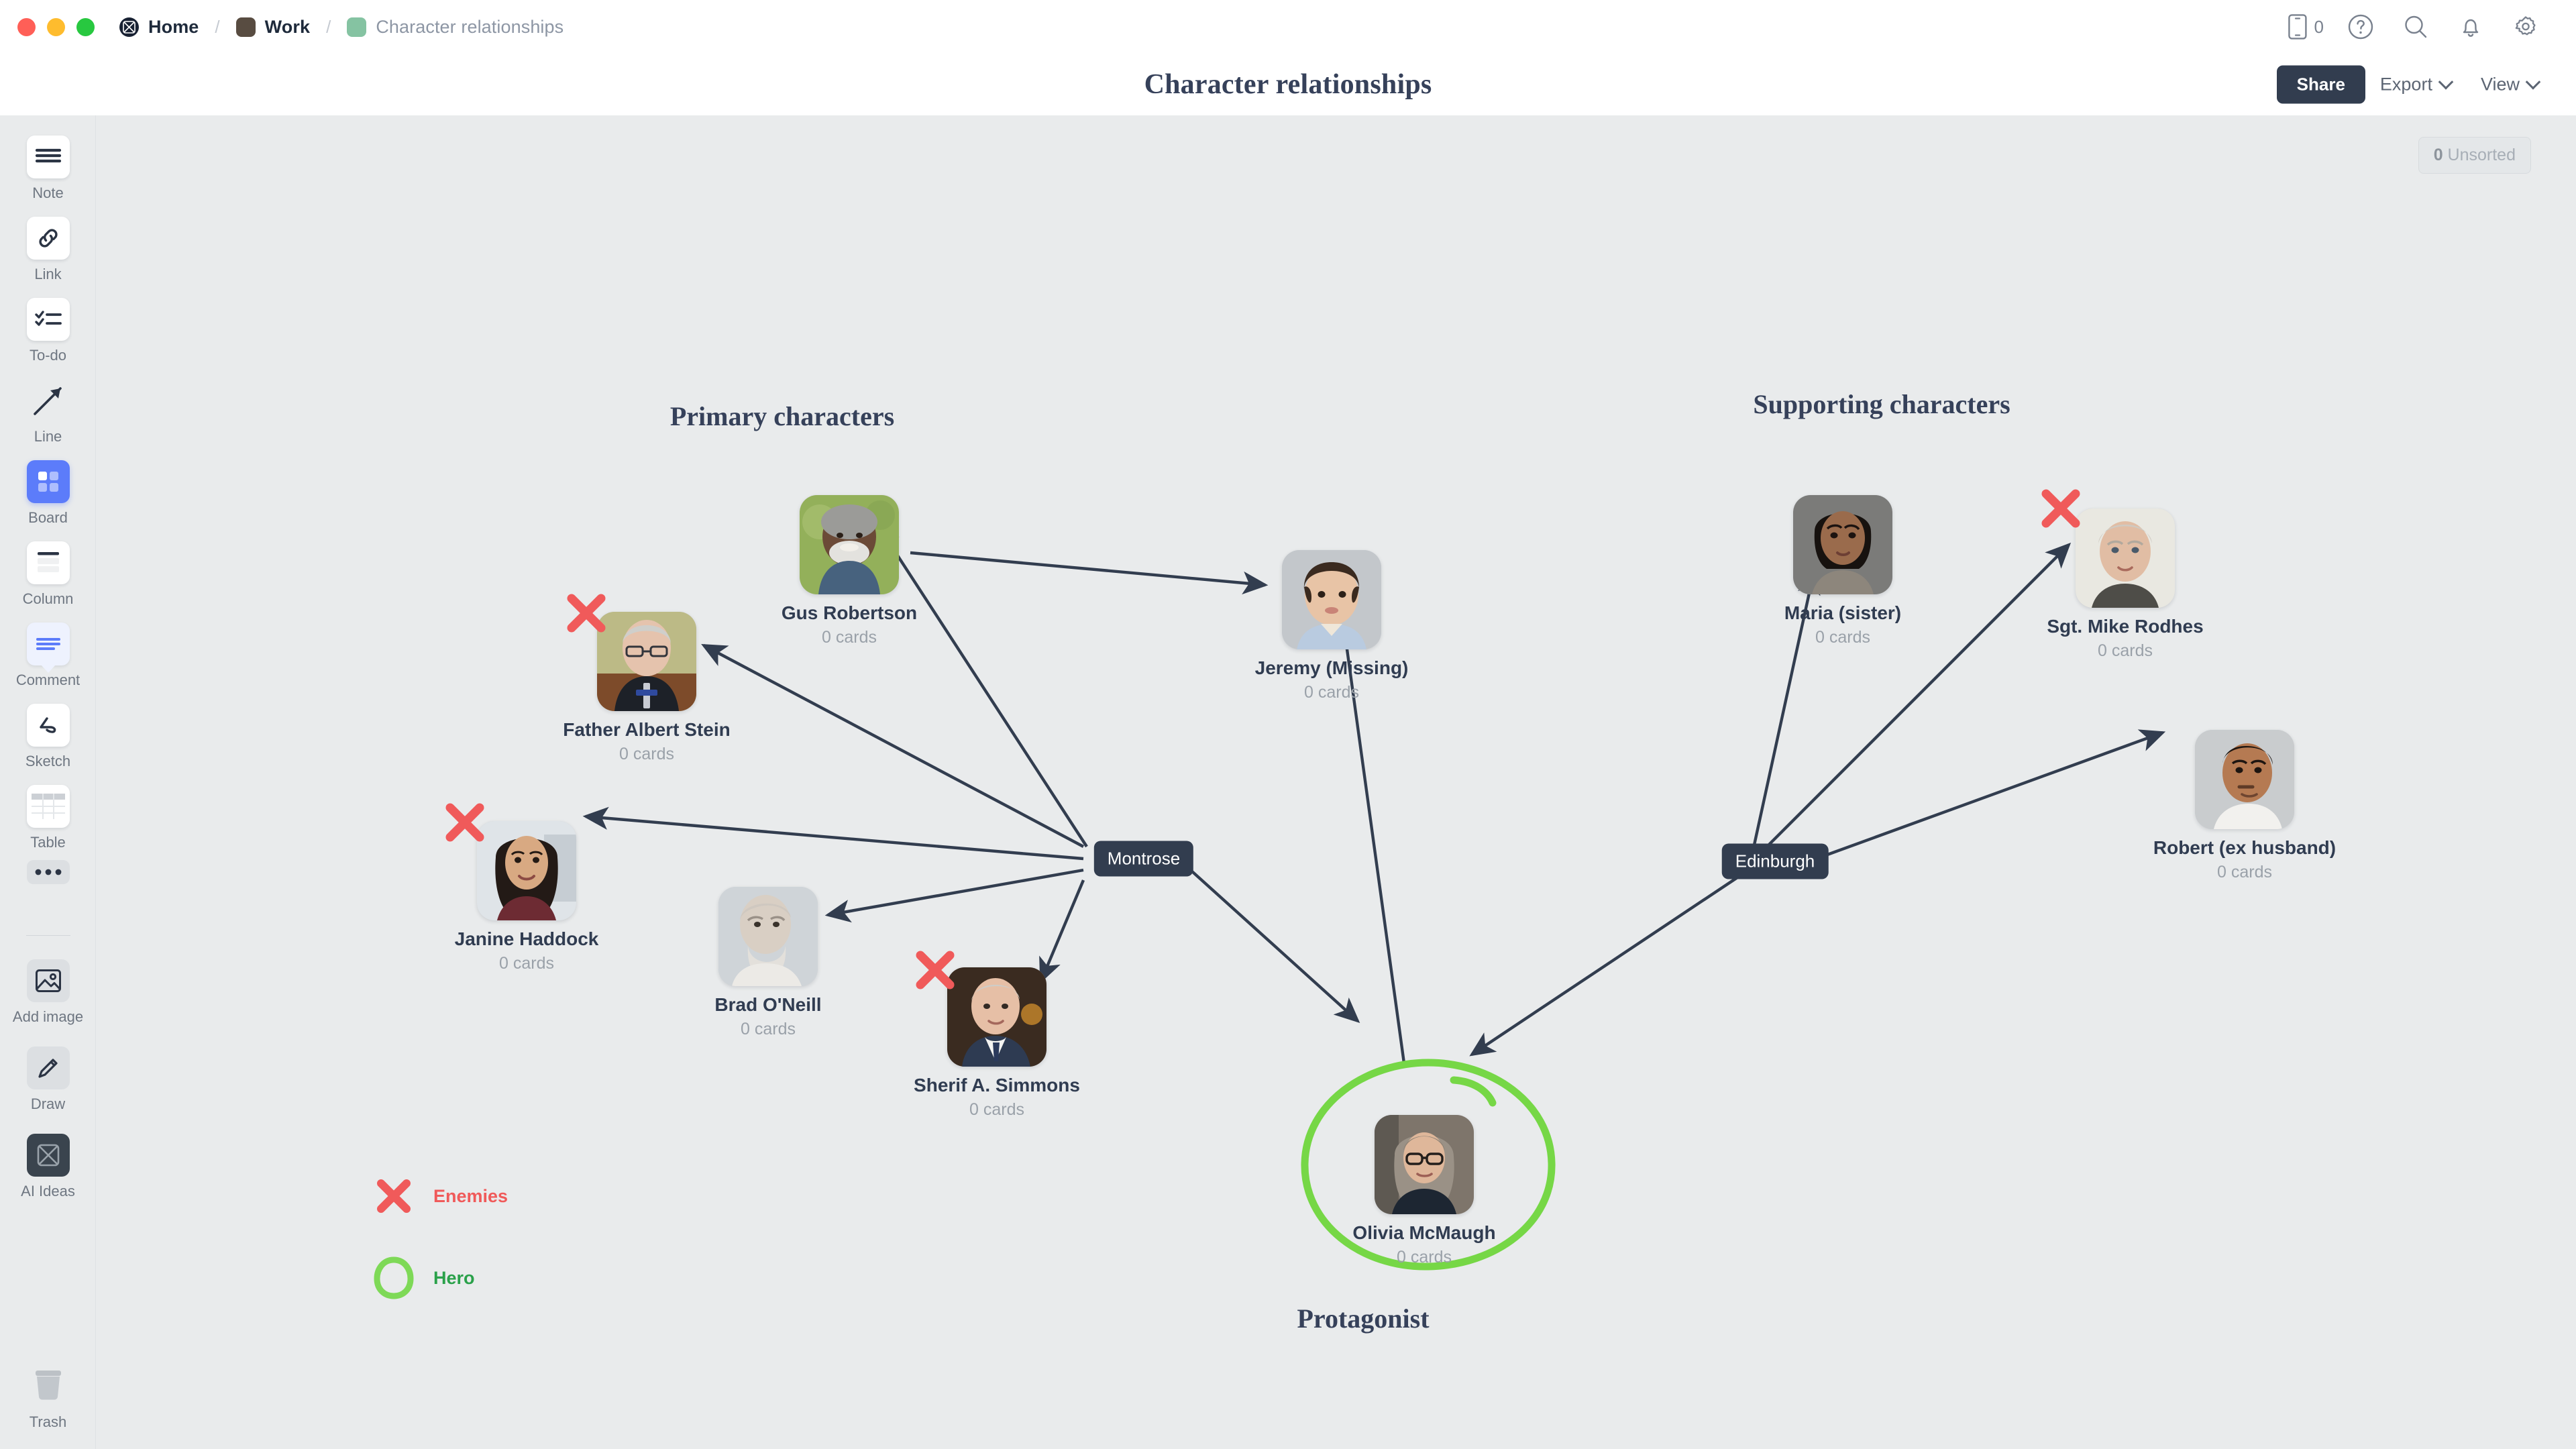 The image size is (2576, 1449). I want to click on x-mark-icon, so click(394, 1196).